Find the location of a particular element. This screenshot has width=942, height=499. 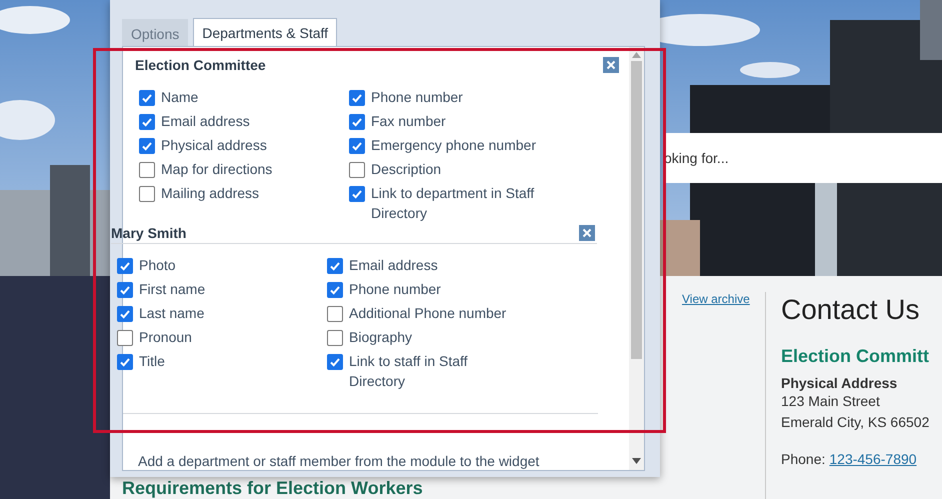

address-line: Emerald City, KS 66502 is located at coordinates (855, 422).